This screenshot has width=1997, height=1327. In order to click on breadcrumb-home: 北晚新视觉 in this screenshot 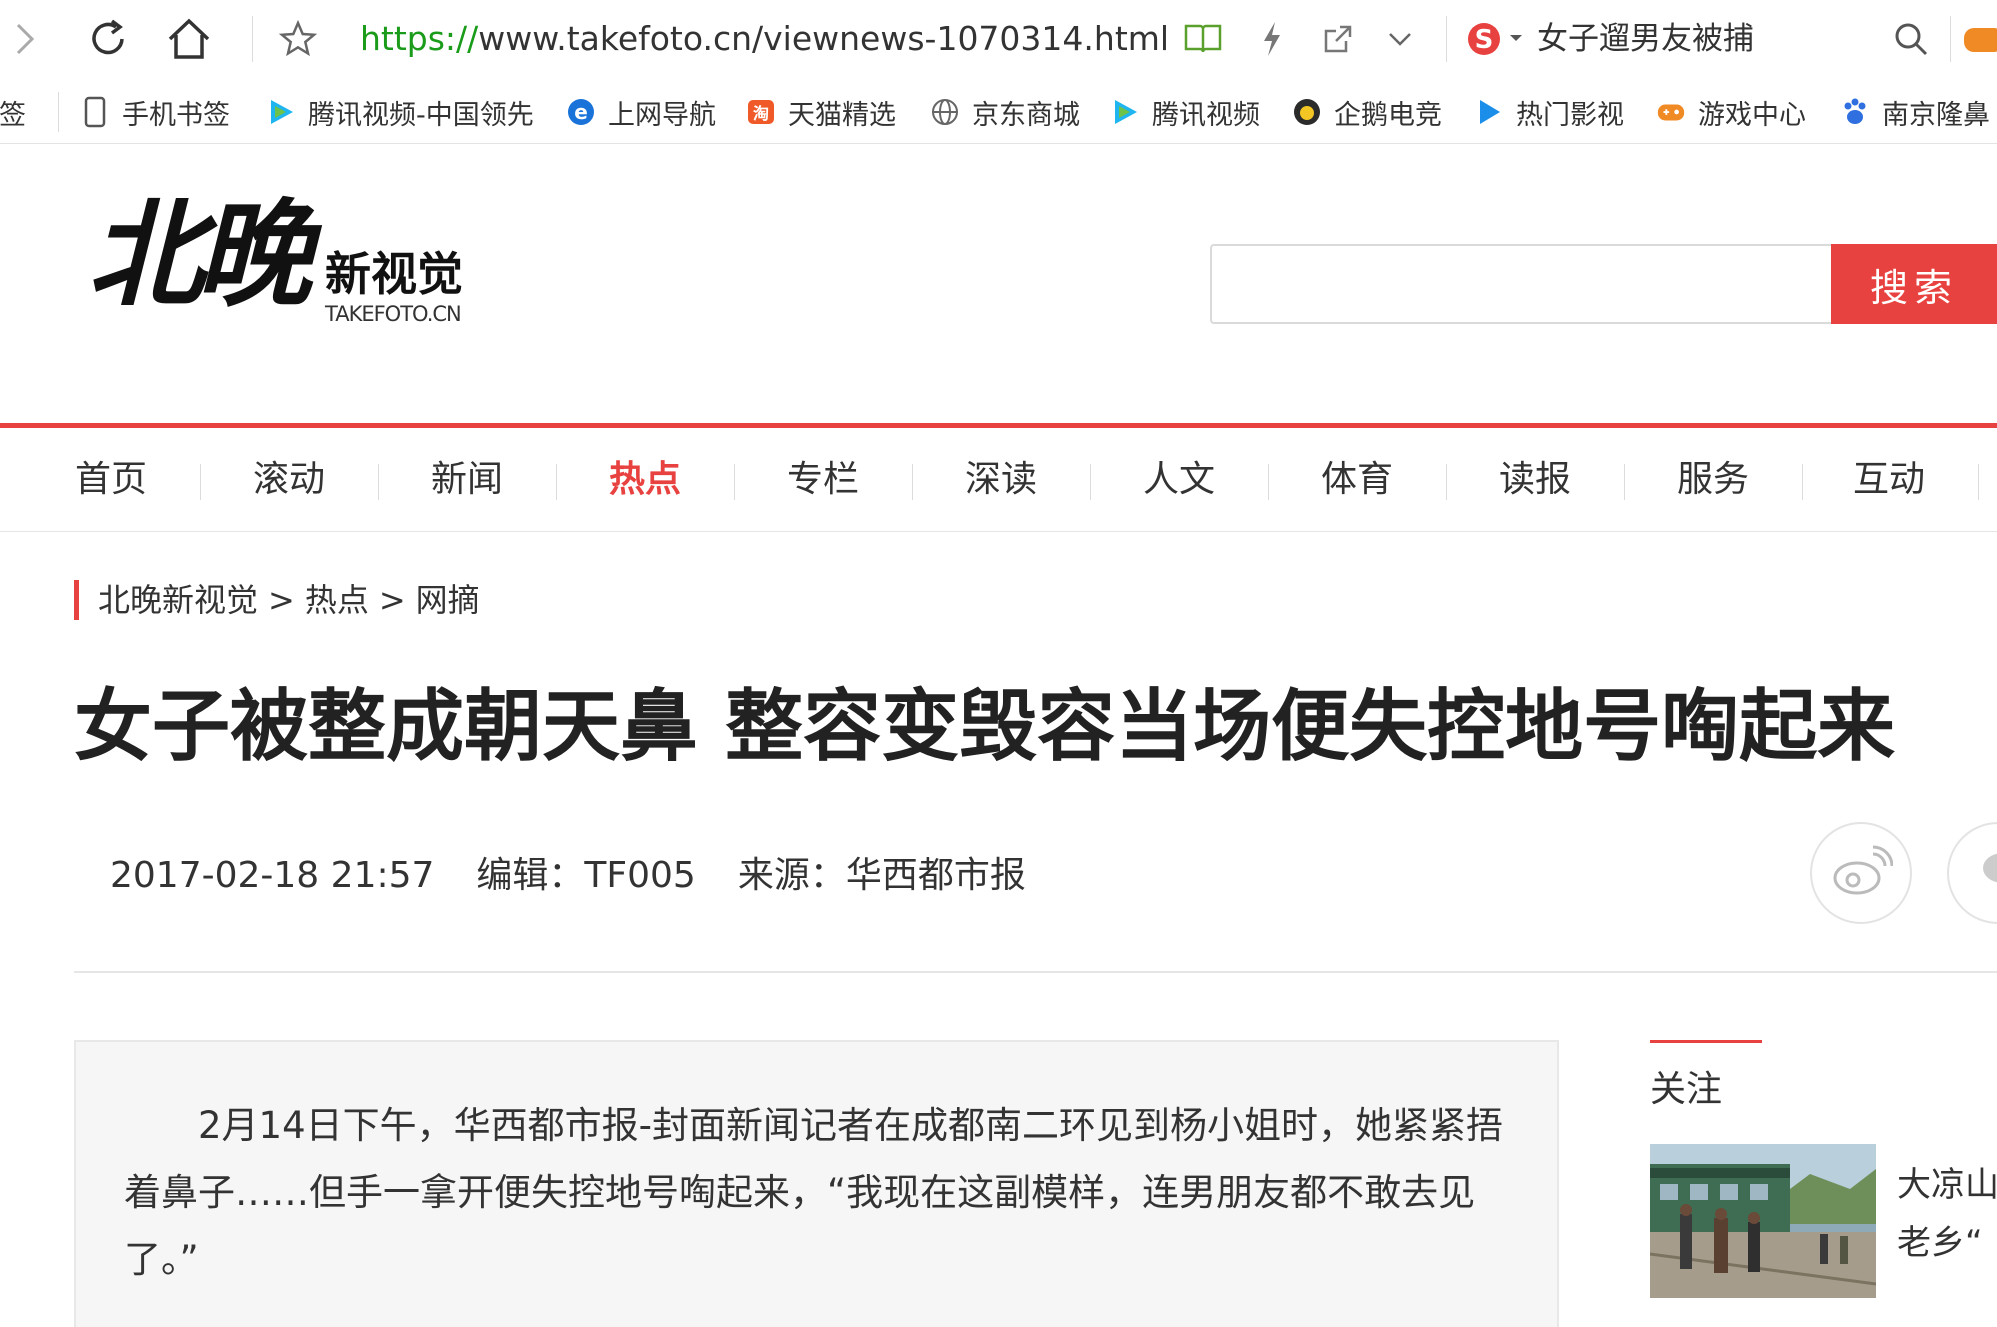, I will do `click(178, 600)`.